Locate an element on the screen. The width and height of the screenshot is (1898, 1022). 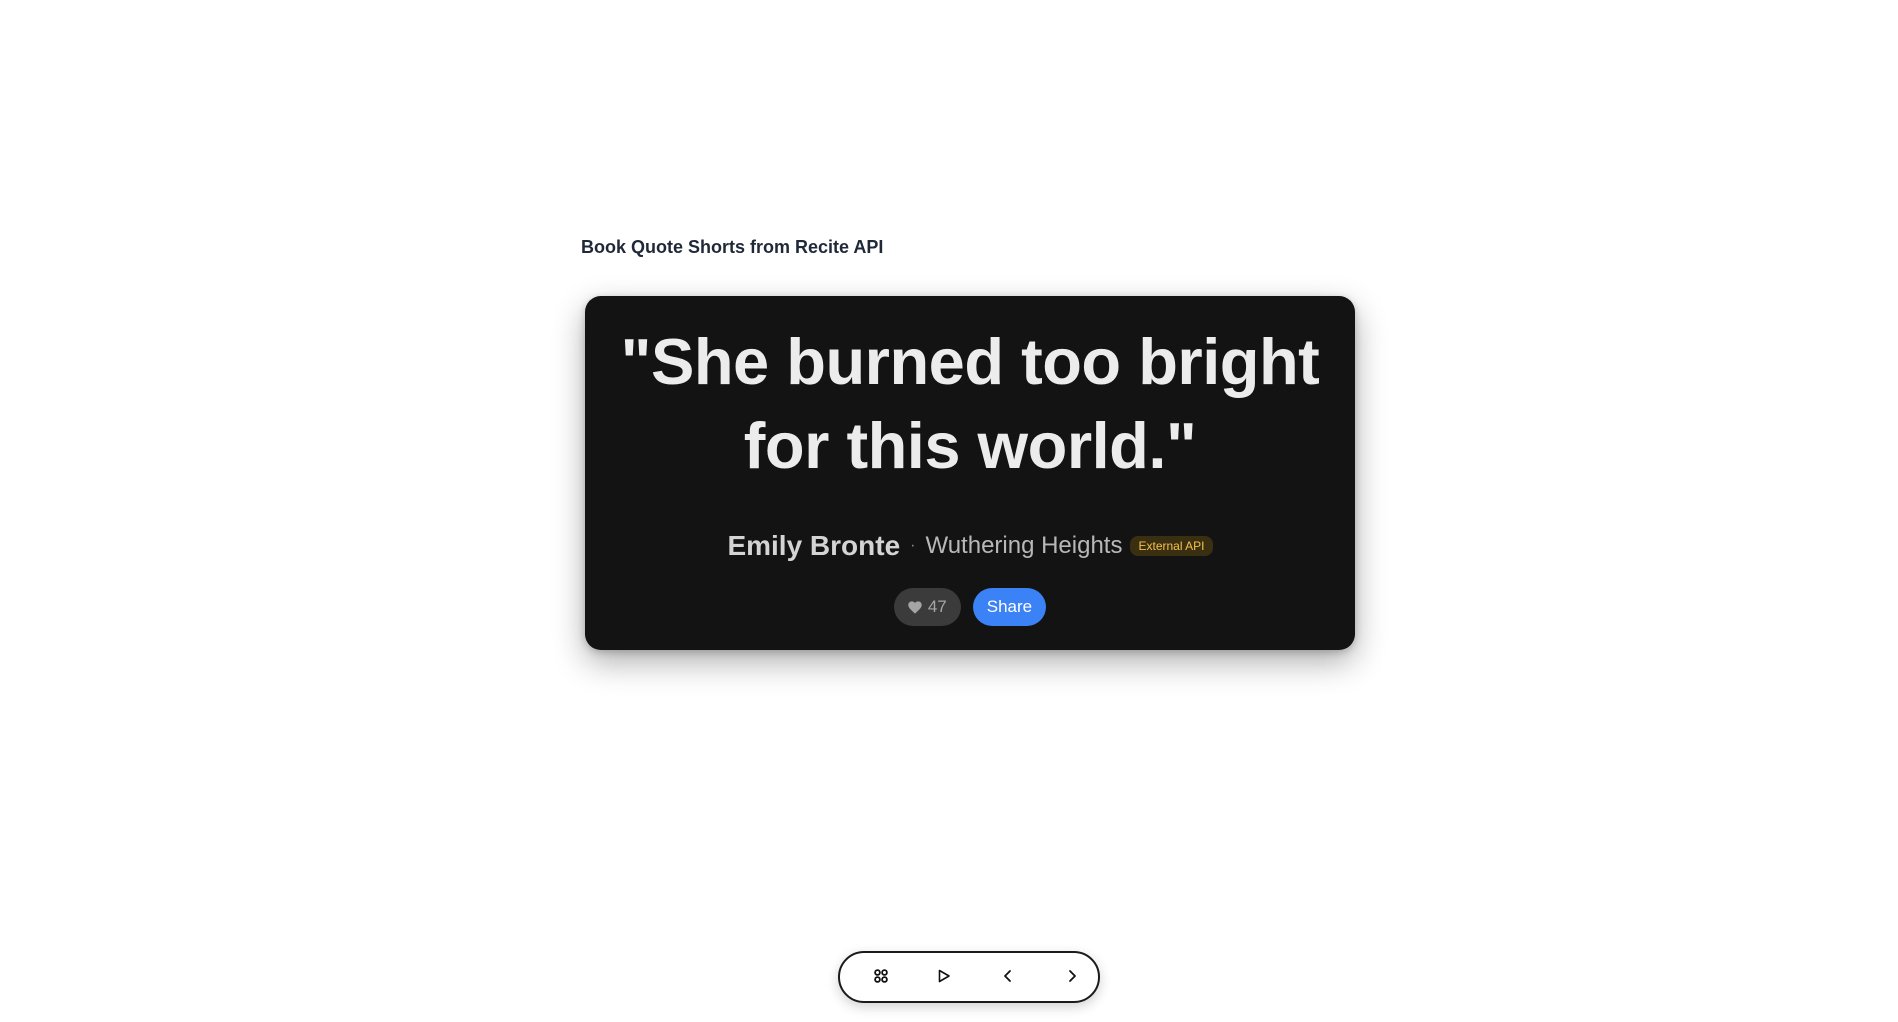
card-actions: 47 Share is located at coordinates (970, 607).